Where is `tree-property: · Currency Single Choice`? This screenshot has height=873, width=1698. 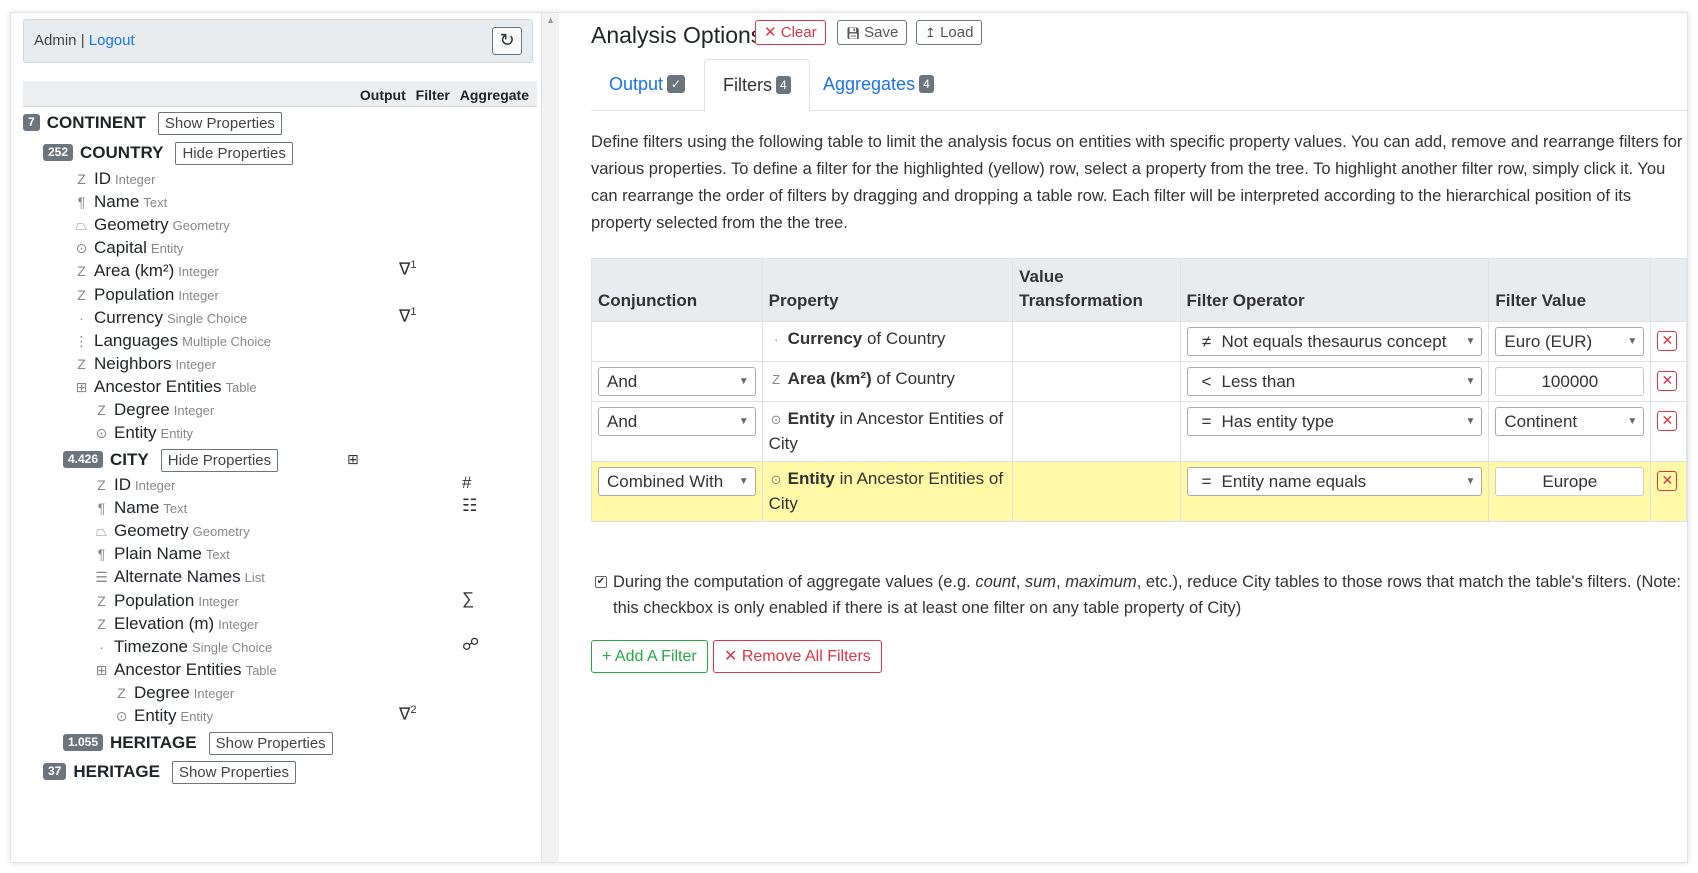 tree-property: · Currency Single Choice is located at coordinates (160, 318).